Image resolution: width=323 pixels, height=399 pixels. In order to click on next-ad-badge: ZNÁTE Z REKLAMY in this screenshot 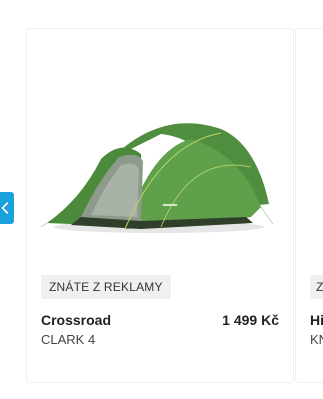, I will do `click(316, 287)`.